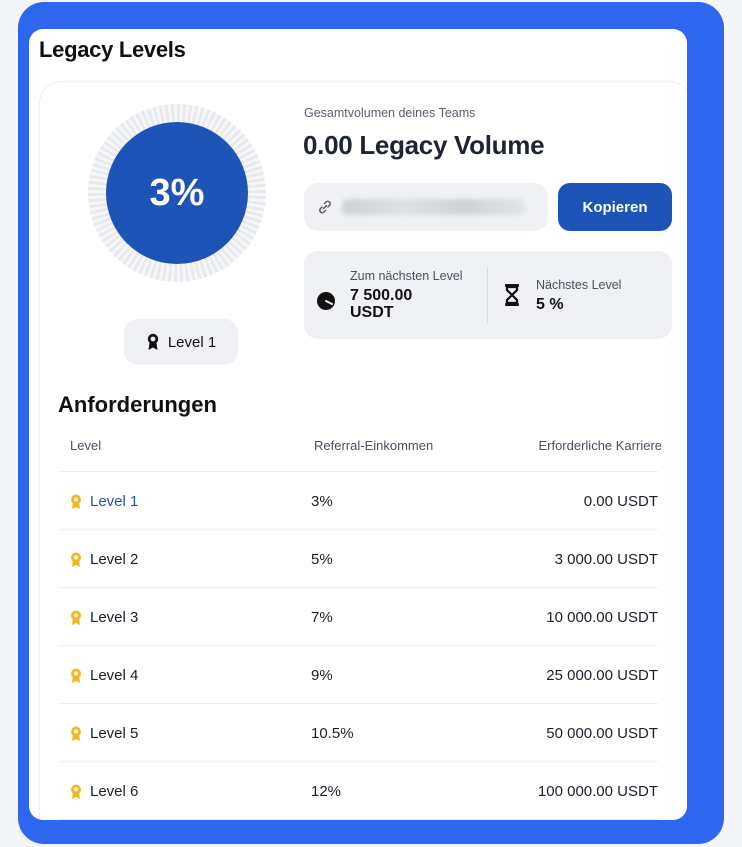 This screenshot has height=847, width=742. I want to click on row-level-label: Level 2, so click(114, 559).